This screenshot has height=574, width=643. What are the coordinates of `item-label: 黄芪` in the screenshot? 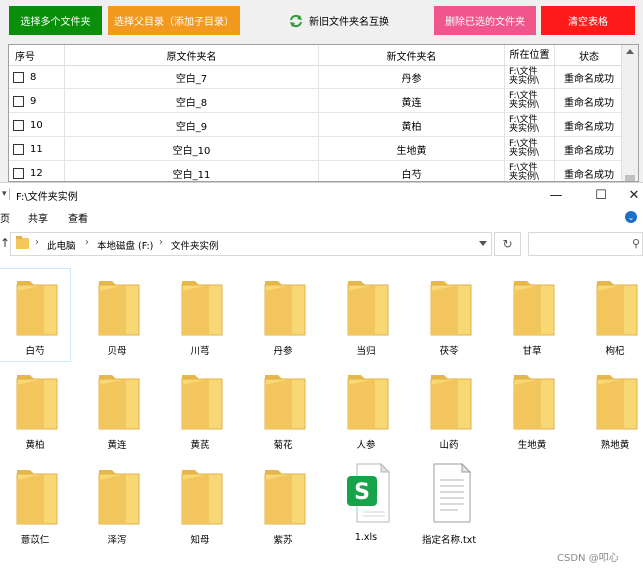 It's located at (200, 445).